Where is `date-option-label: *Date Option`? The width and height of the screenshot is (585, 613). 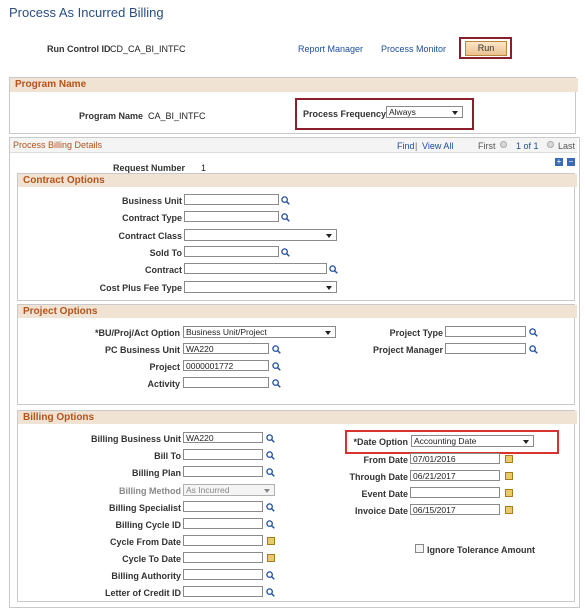 date-option-label: *Date Option is located at coordinates (380, 442).